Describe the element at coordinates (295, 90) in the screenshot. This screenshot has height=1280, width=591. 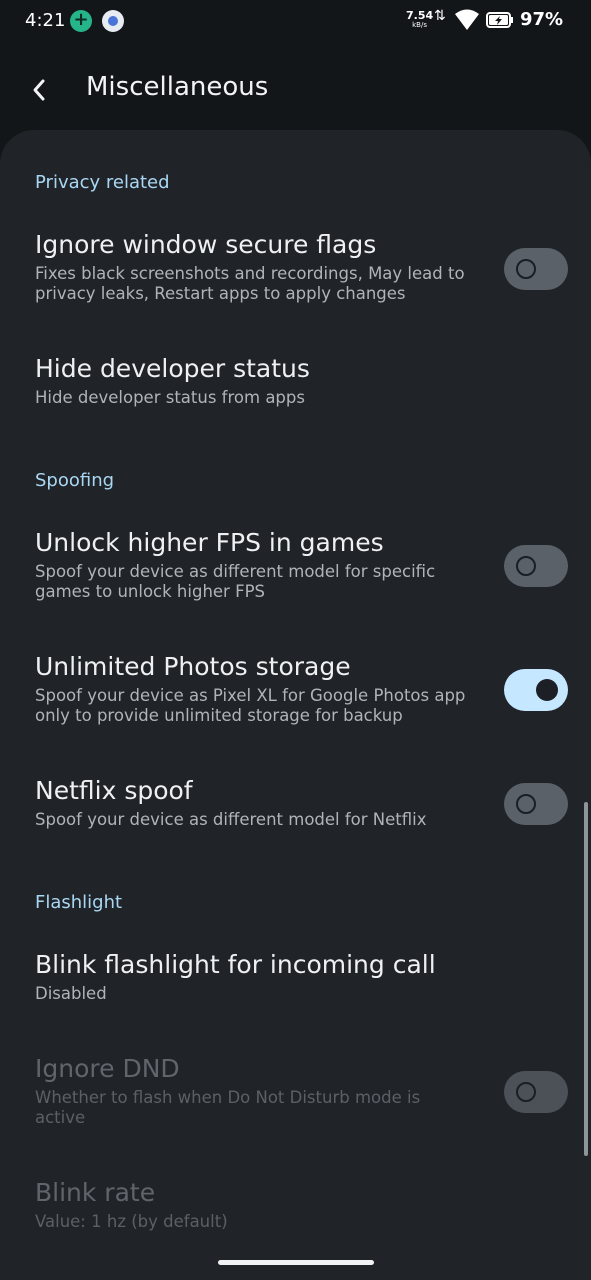
I see `app-bar: Miscellaneous` at that location.